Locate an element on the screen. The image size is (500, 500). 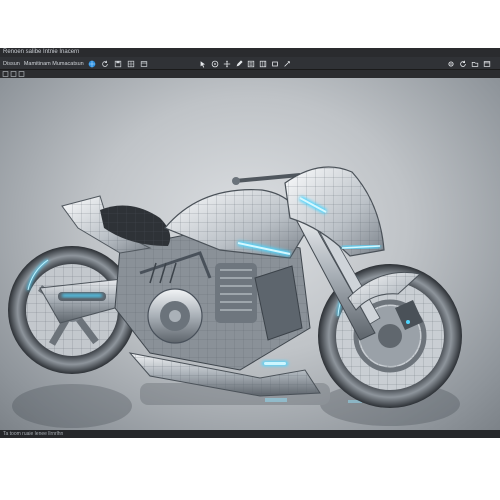
tool-icon-group is located at coordinates (244, 63).